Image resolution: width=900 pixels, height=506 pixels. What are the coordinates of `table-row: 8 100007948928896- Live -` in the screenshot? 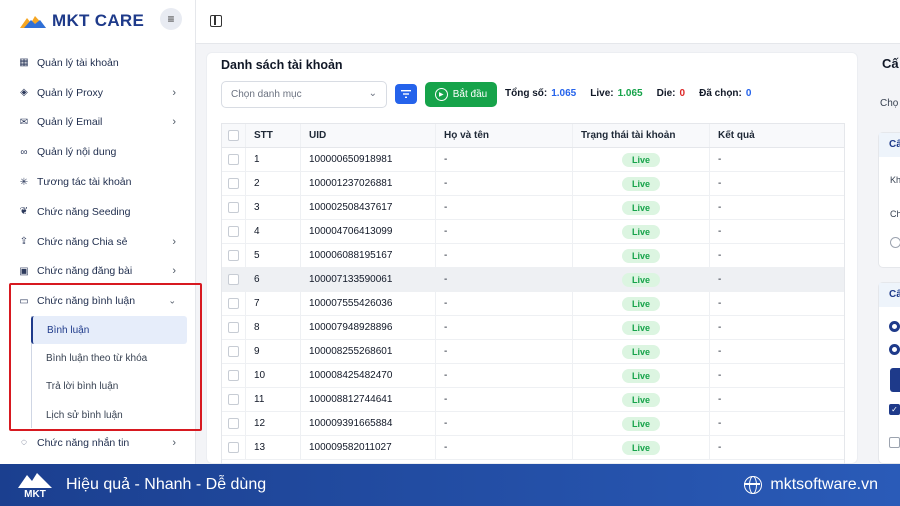 It's located at (533, 328).